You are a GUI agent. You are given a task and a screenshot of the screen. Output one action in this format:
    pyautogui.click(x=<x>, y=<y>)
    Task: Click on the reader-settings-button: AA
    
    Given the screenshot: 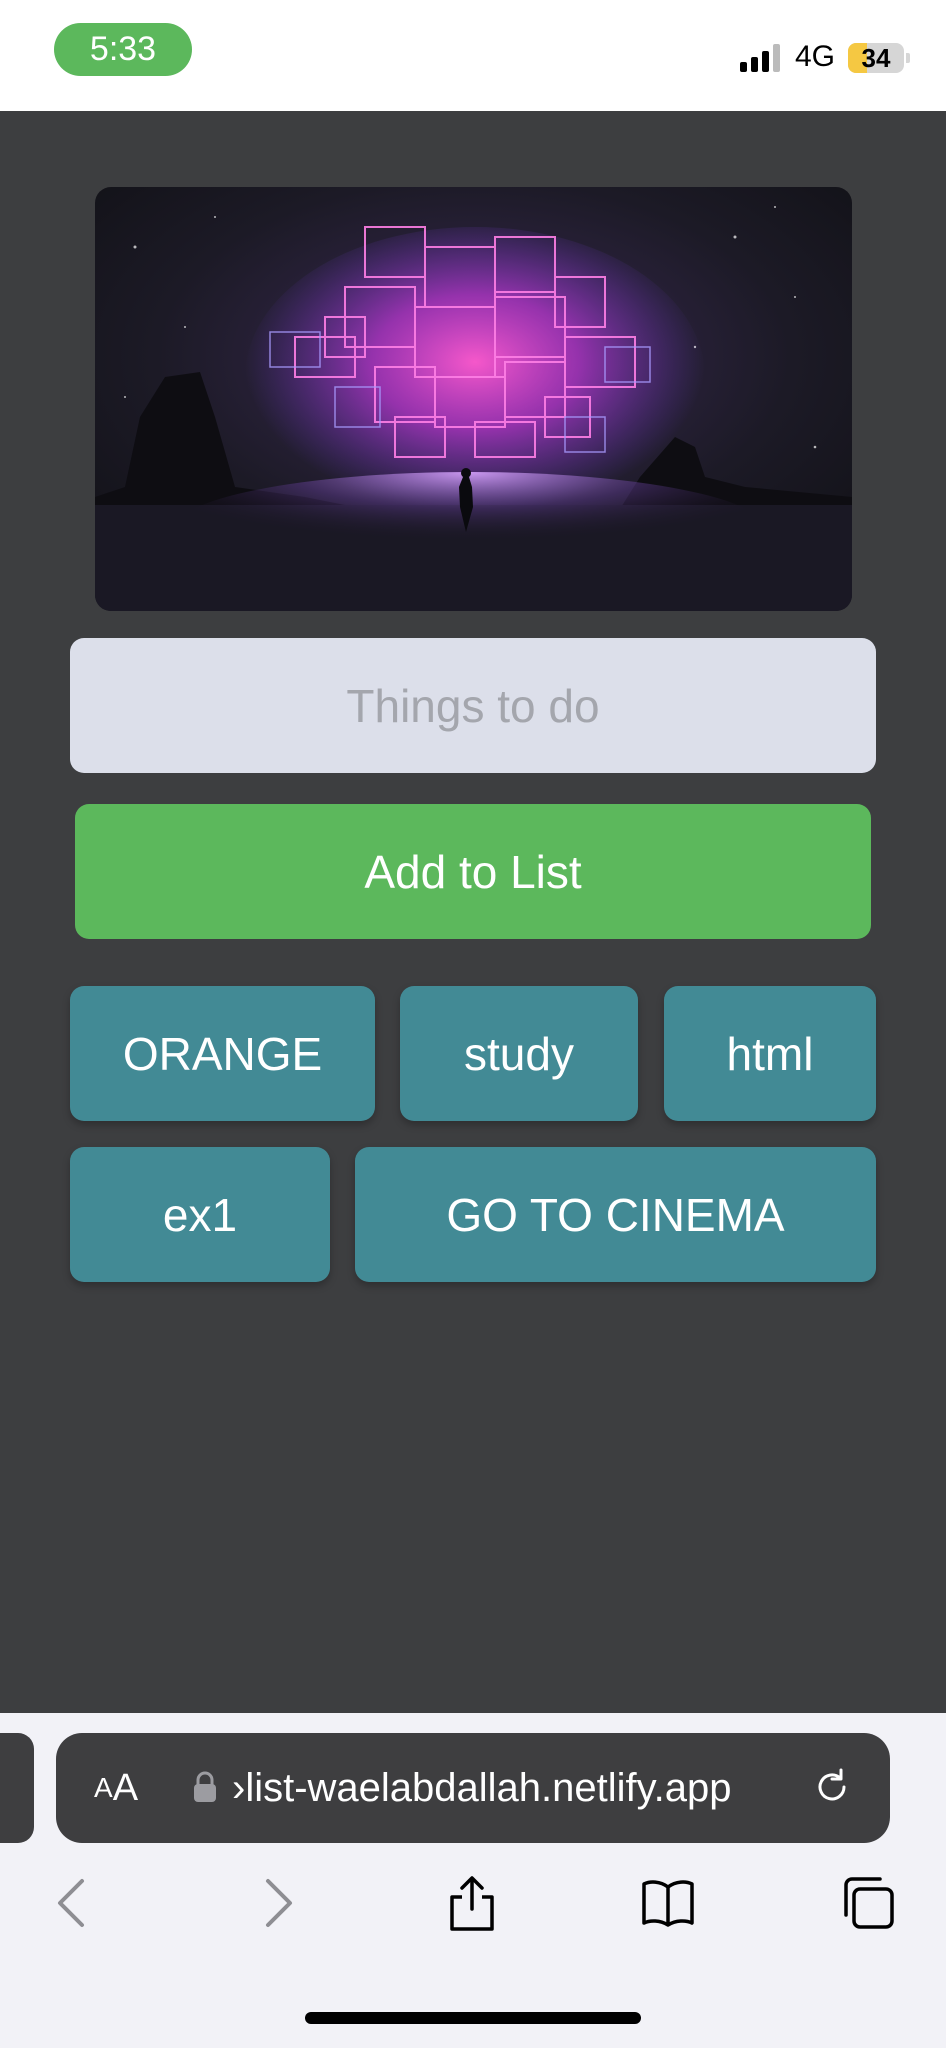 What is the action you would take?
    pyautogui.click(x=116, y=1788)
    